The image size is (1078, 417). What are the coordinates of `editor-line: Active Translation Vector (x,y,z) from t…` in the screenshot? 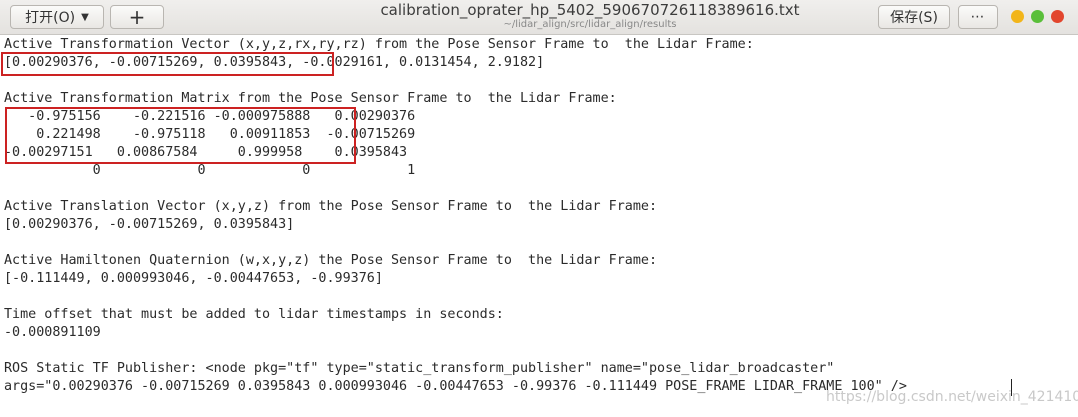 It's located at (331, 206).